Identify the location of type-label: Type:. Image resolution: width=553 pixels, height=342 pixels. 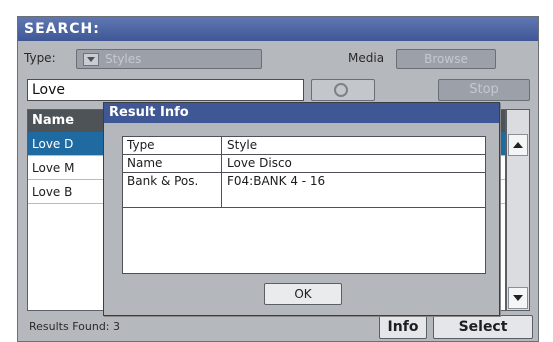
(40, 58).